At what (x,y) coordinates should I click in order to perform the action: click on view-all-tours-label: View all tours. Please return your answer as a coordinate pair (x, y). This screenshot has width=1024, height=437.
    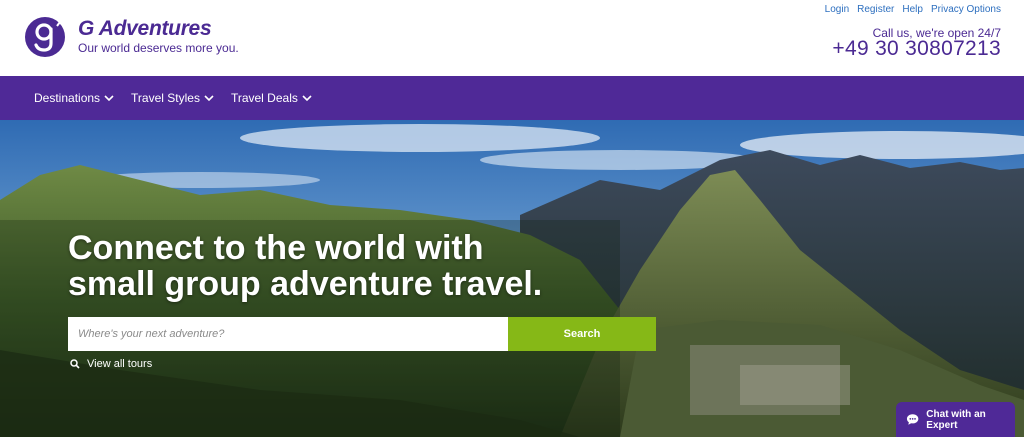
    Looking at the image, I should click on (120, 364).